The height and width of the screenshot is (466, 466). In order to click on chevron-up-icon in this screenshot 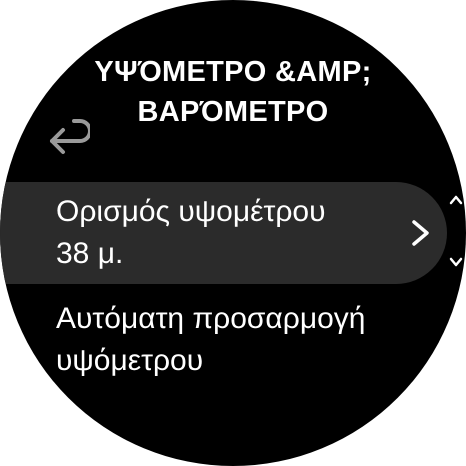, I will do `click(456, 200)`.